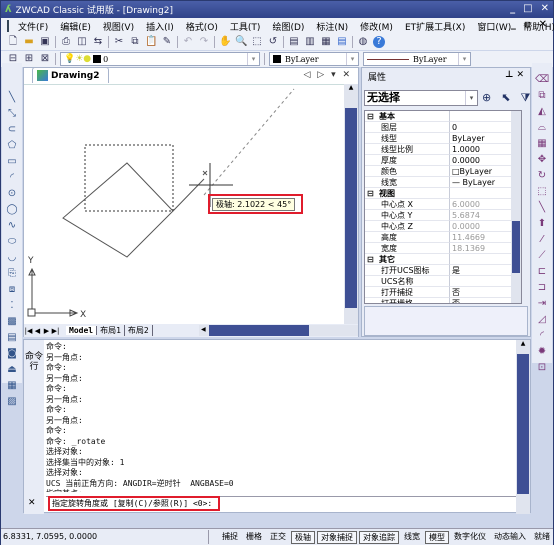 The width and height of the screenshot is (554, 545). What do you see at coordinates (542, 160) in the screenshot?
I see `move-icon: ✥` at bounding box center [542, 160].